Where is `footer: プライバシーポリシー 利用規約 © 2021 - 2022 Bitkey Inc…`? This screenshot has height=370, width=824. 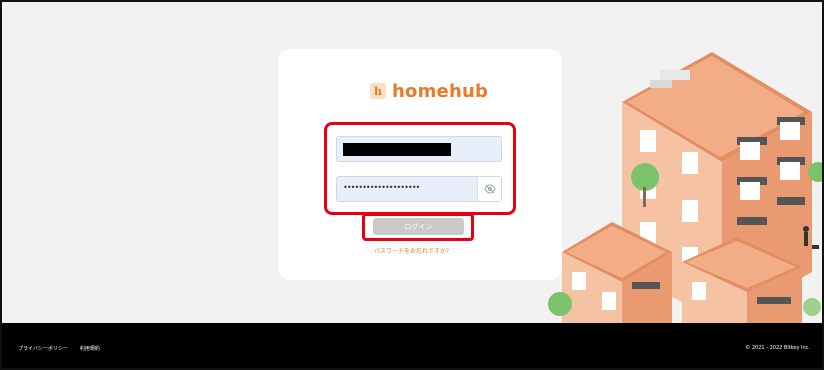
footer: プライバシーポリシー 利用規約 © 2021 - 2022 Bitkey Inc… is located at coordinates (412, 345).